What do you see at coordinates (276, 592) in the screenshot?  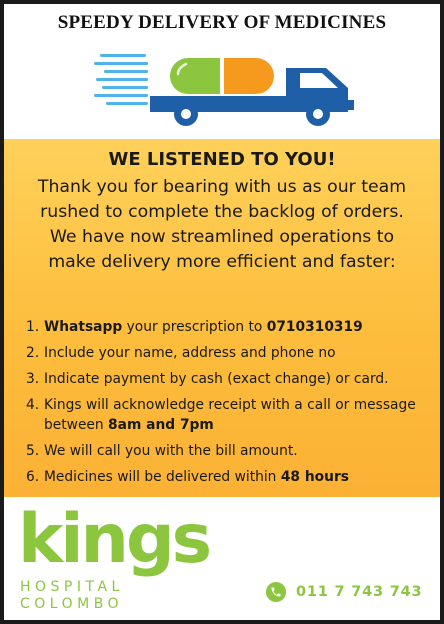 I see `phone-icon` at bounding box center [276, 592].